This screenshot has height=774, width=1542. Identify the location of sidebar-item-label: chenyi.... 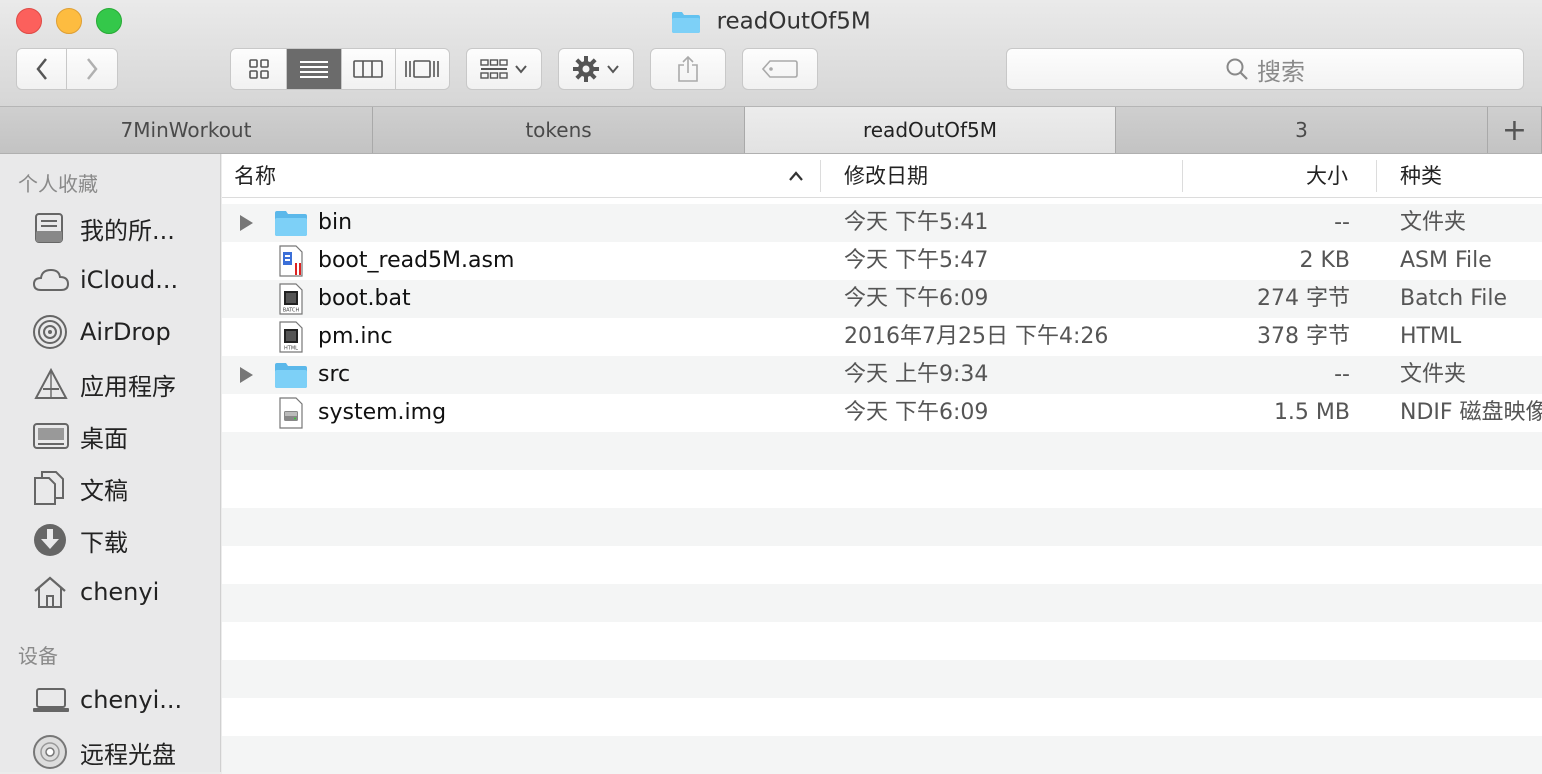
(131, 700).